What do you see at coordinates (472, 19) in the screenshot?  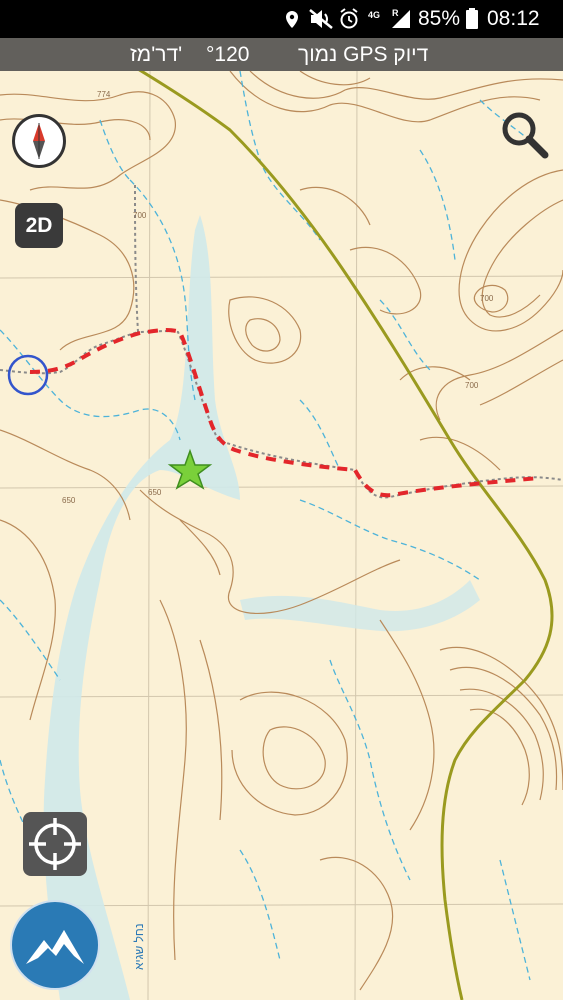 I see `battery-icon` at bounding box center [472, 19].